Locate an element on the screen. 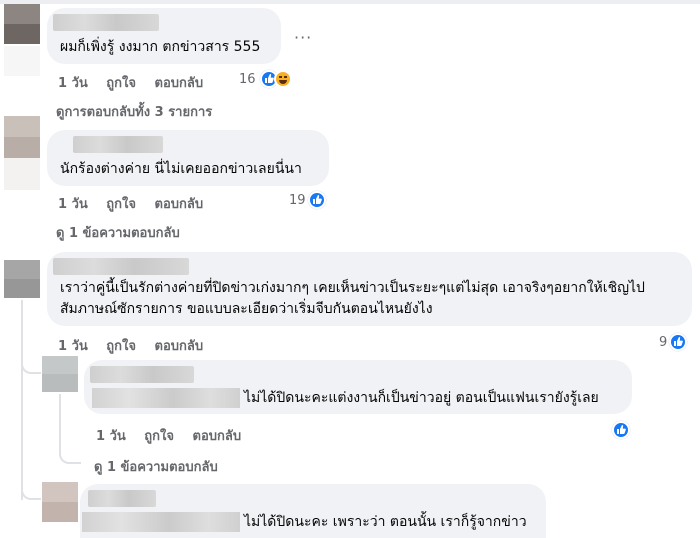 The width and height of the screenshot is (700, 538). reaction-count: 9 is located at coordinates (663, 342).